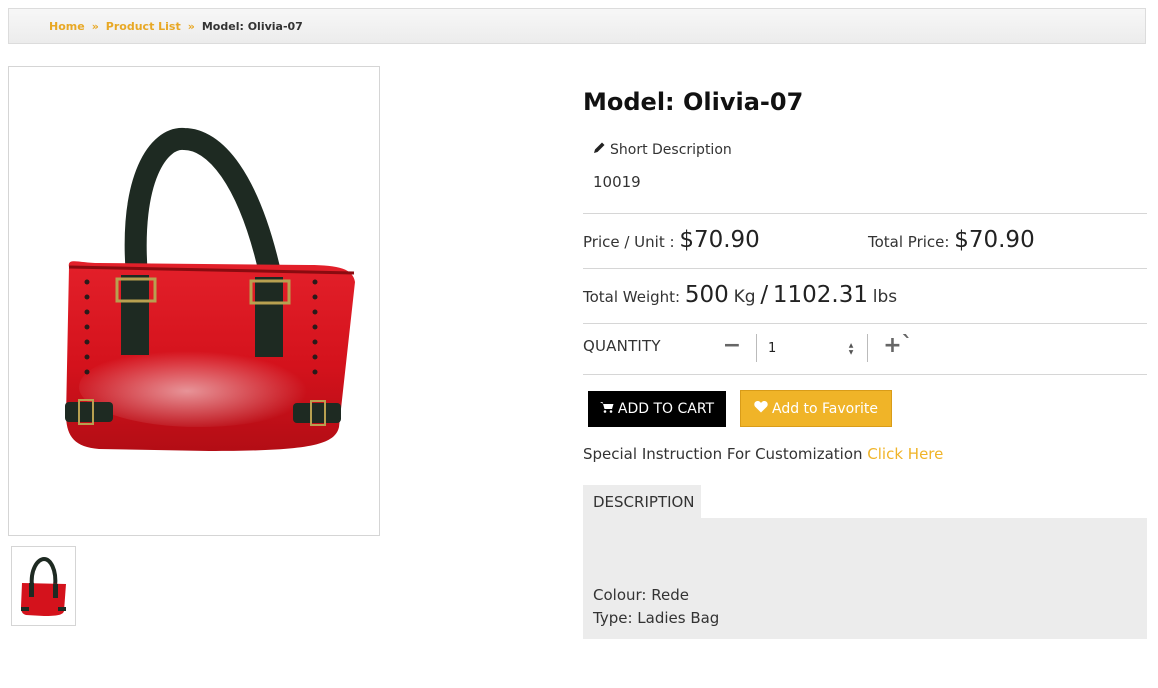  Describe the element at coordinates (885, 297) in the screenshot. I see `weight-lbs-unit: lbs` at that location.